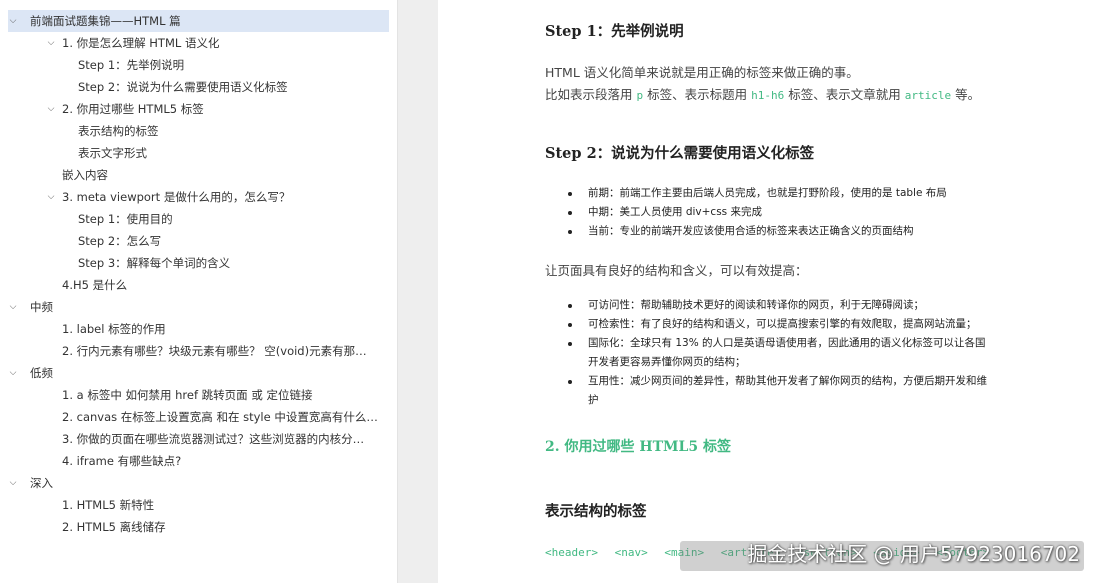 The image size is (1098, 583). What do you see at coordinates (198, 219) in the screenshot?
I see `outline-item: Step 1：使用目的` at bounding box center [198, 219].